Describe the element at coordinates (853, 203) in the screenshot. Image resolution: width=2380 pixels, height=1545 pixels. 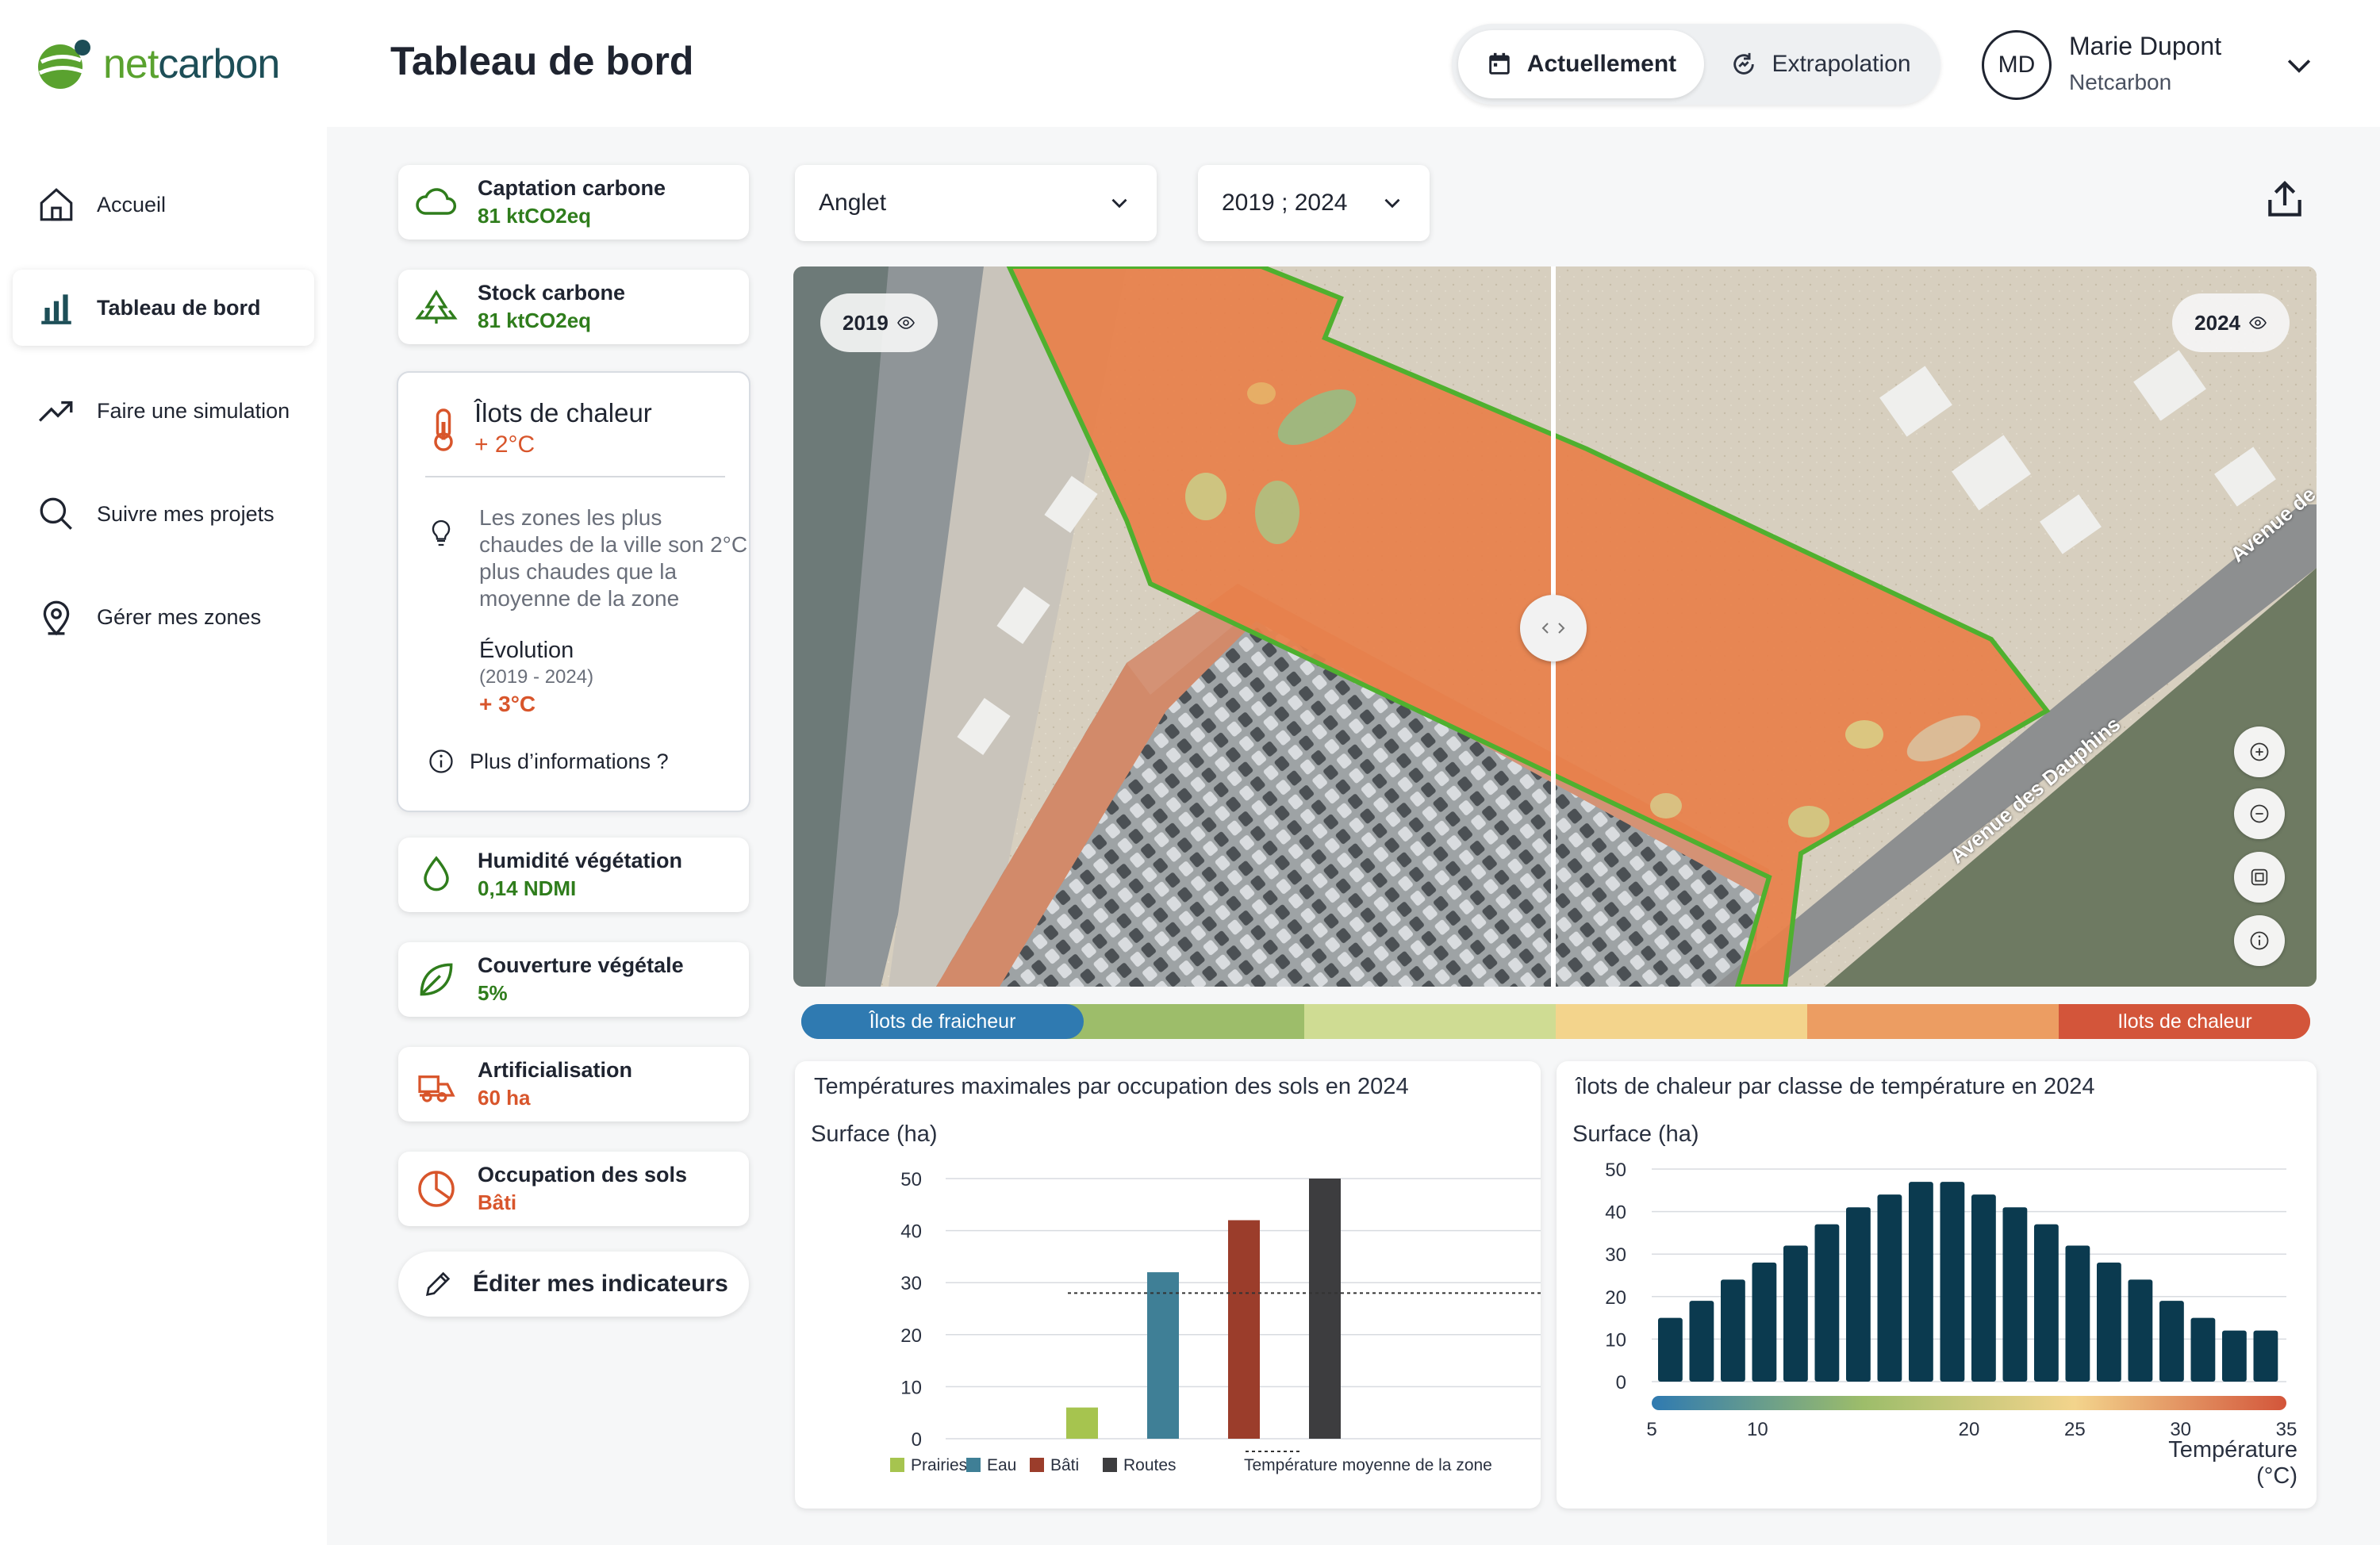
I see `city-select-value: Anglet` at that location.